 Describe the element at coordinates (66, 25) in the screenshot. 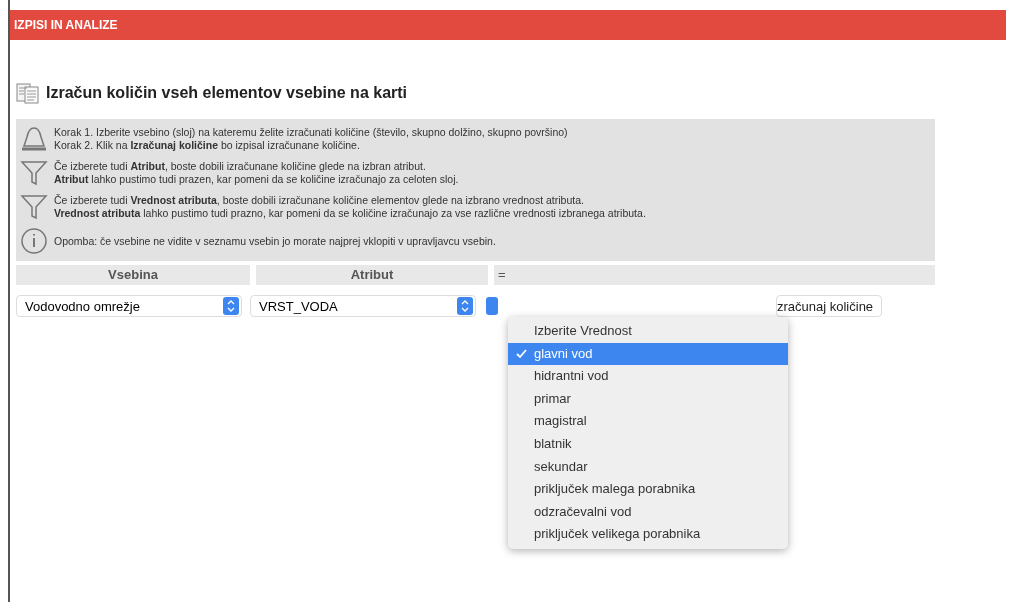

I see `header-title: IZPISI IN ANALIZE` at that location.